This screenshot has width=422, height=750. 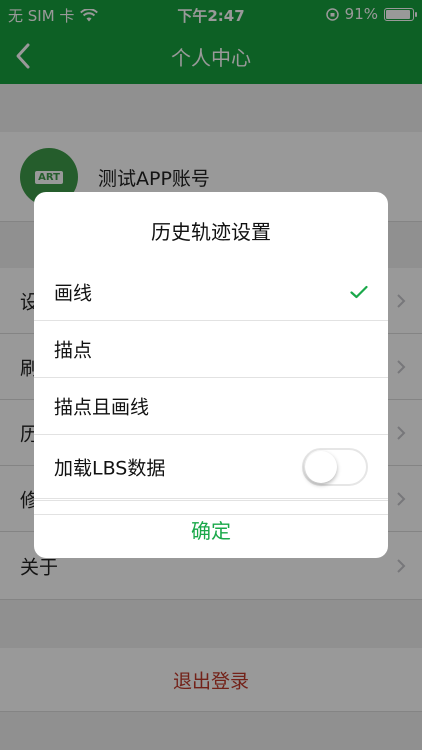 I want to click on confirm-button: 确定, so click(x=211, y=529).